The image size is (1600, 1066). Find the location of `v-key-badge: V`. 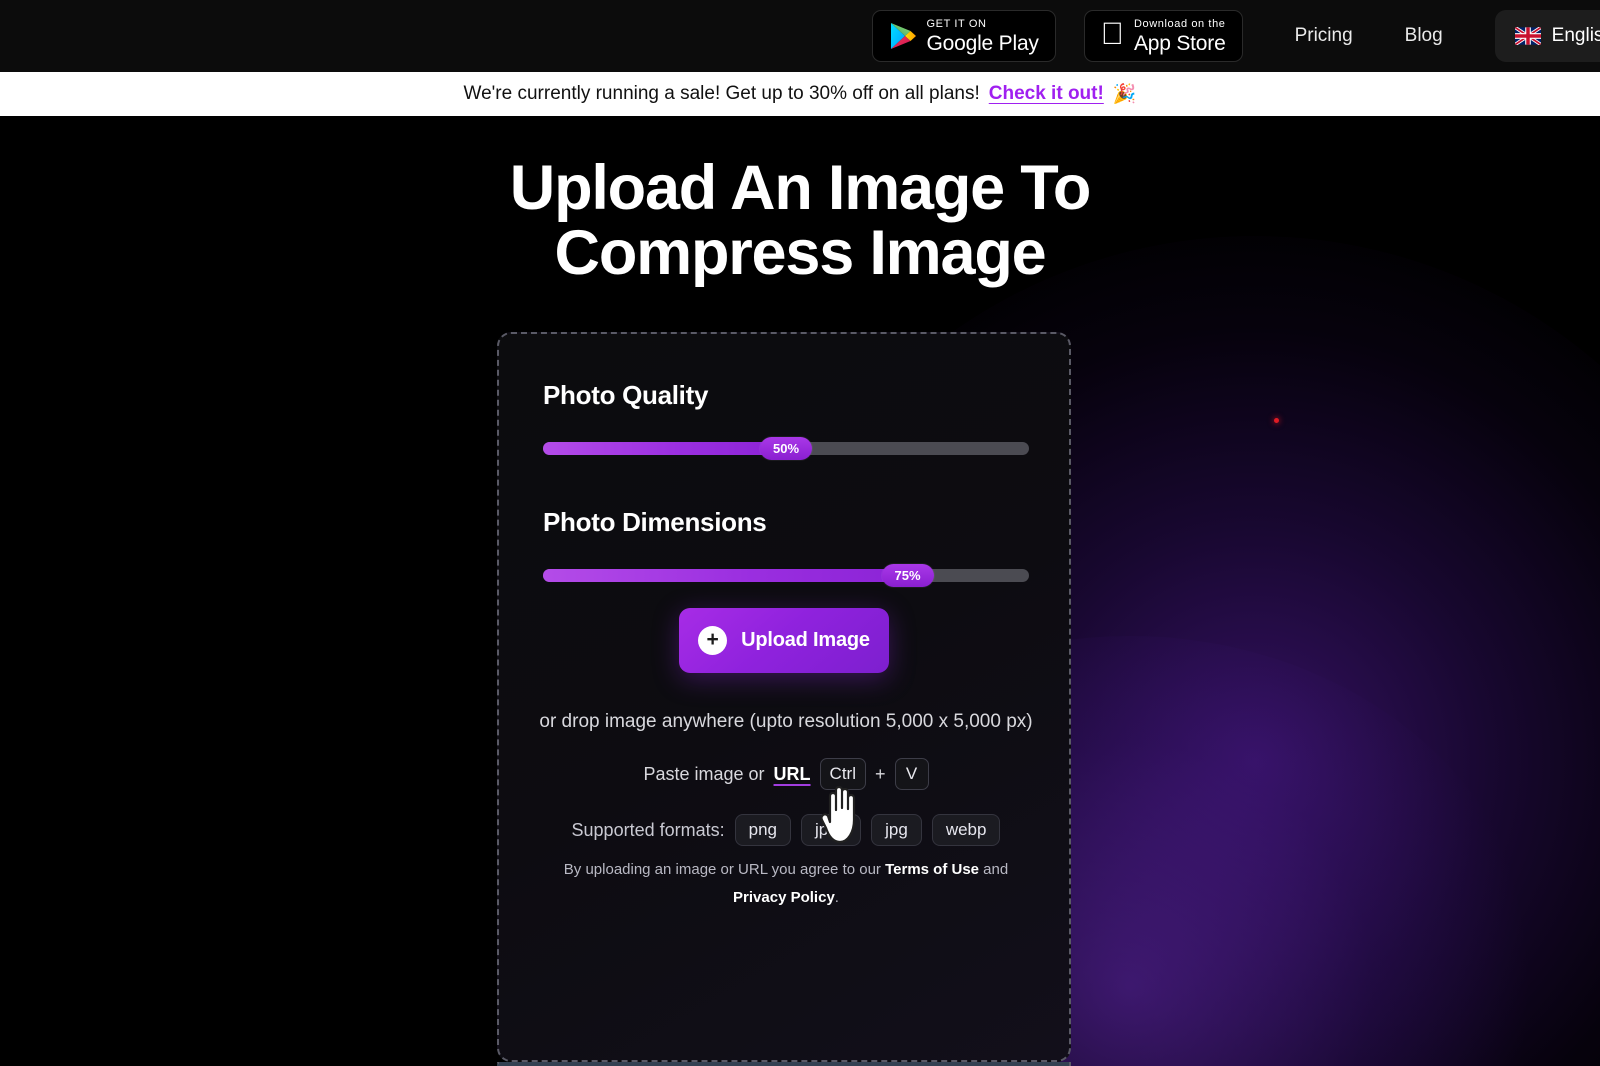

v-key-badge: V is located at coordinates (911, 774).